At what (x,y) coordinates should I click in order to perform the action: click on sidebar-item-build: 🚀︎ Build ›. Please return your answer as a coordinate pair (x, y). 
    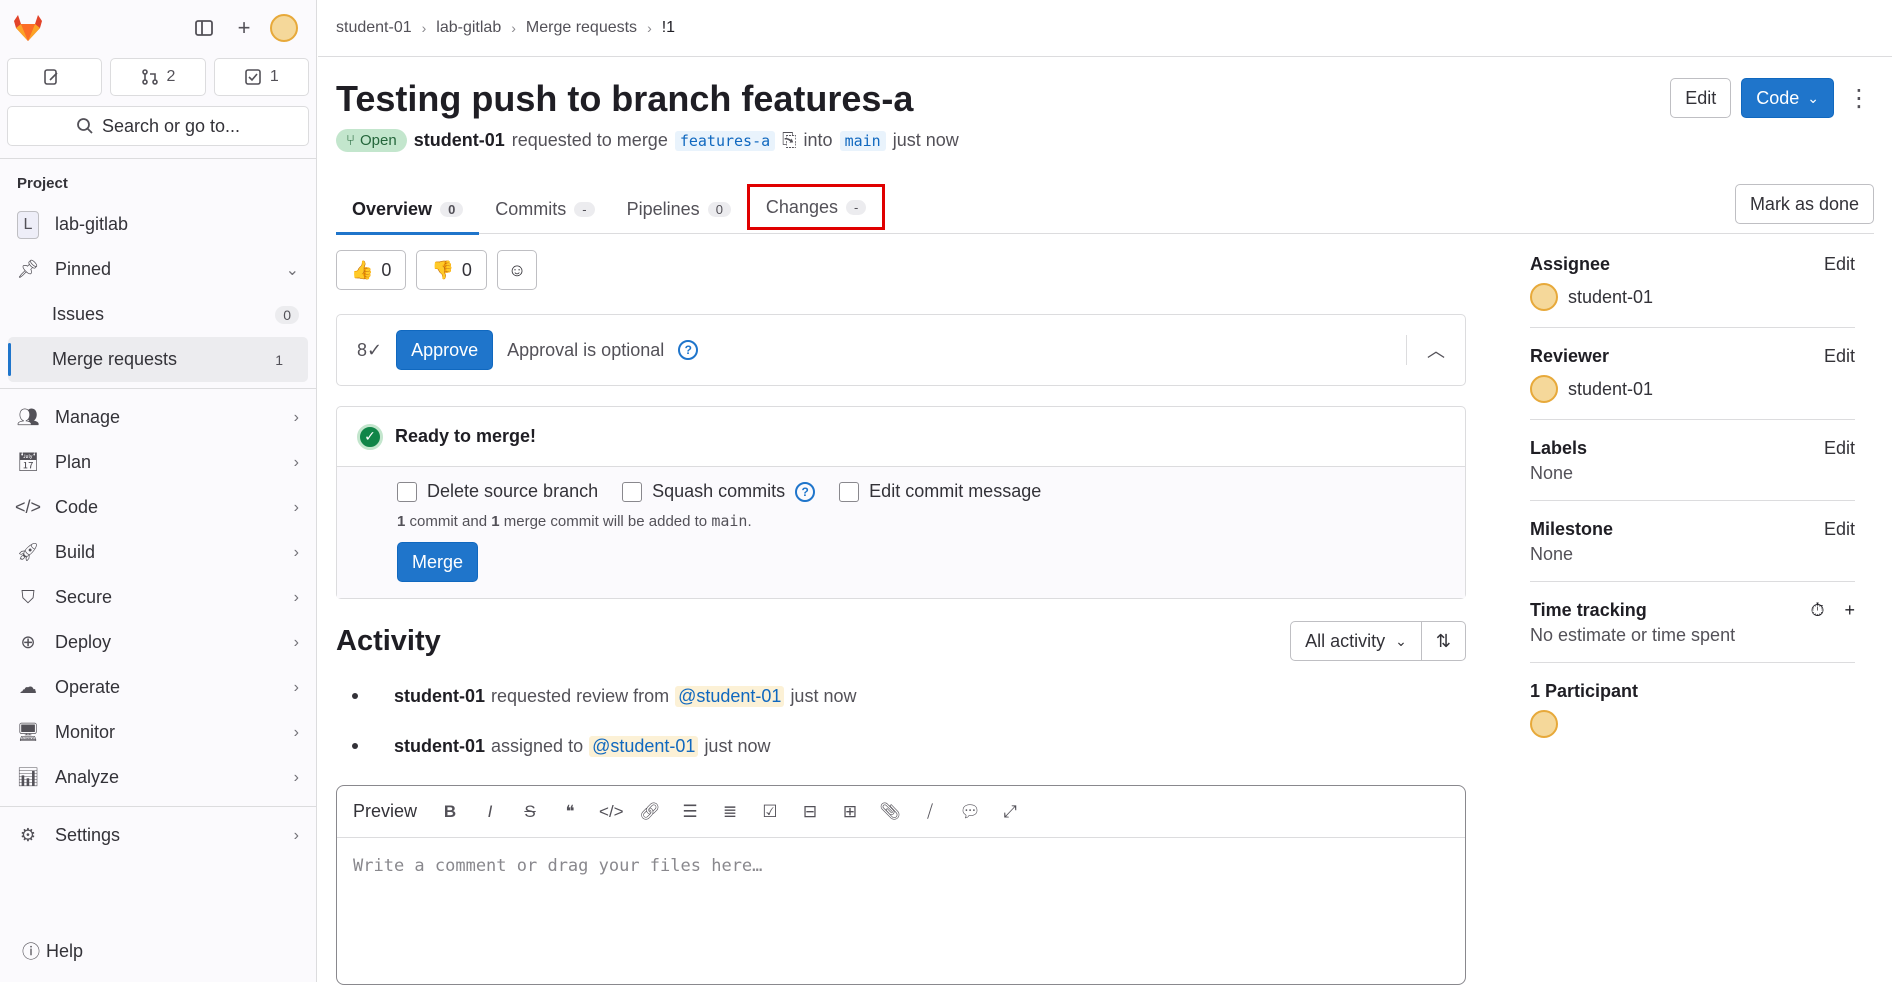
    Looking at the image, I should click on (158, 552).